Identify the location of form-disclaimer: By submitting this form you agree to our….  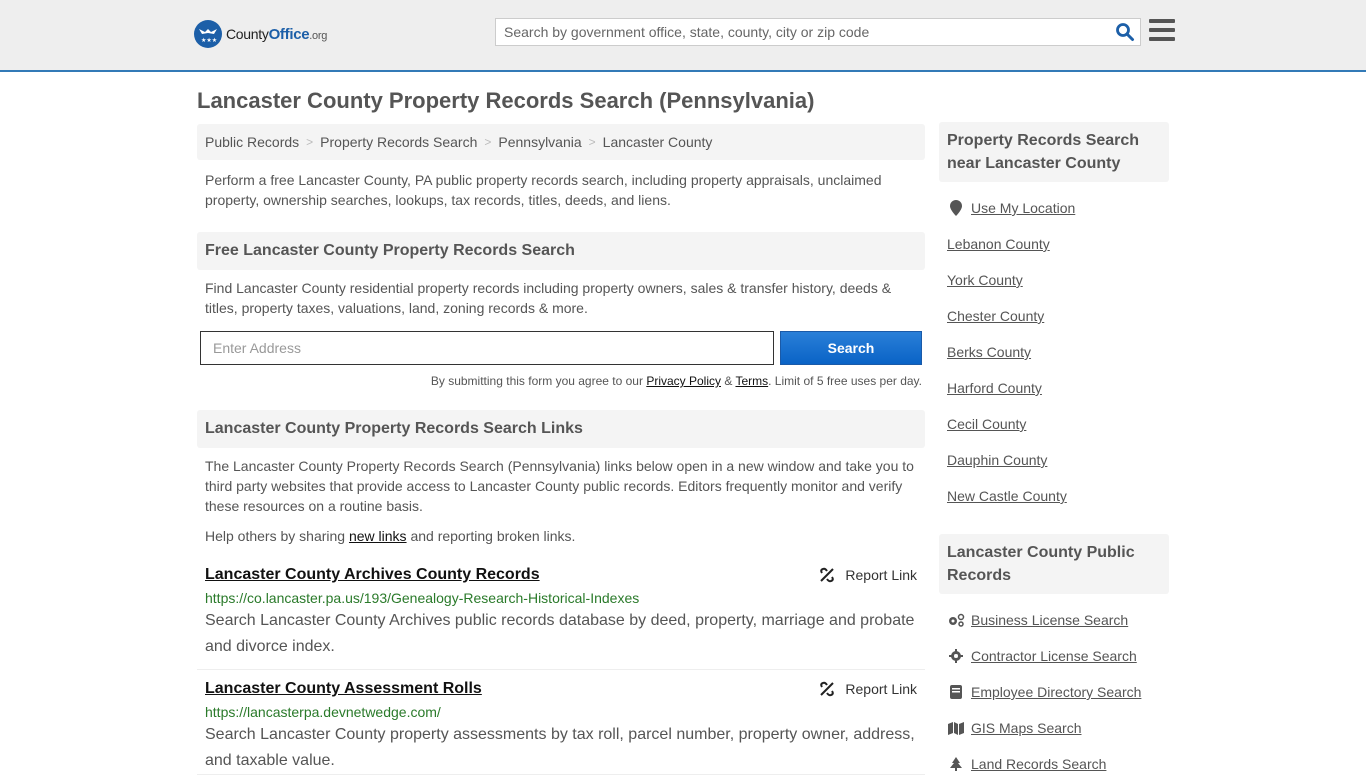
(676, 381).